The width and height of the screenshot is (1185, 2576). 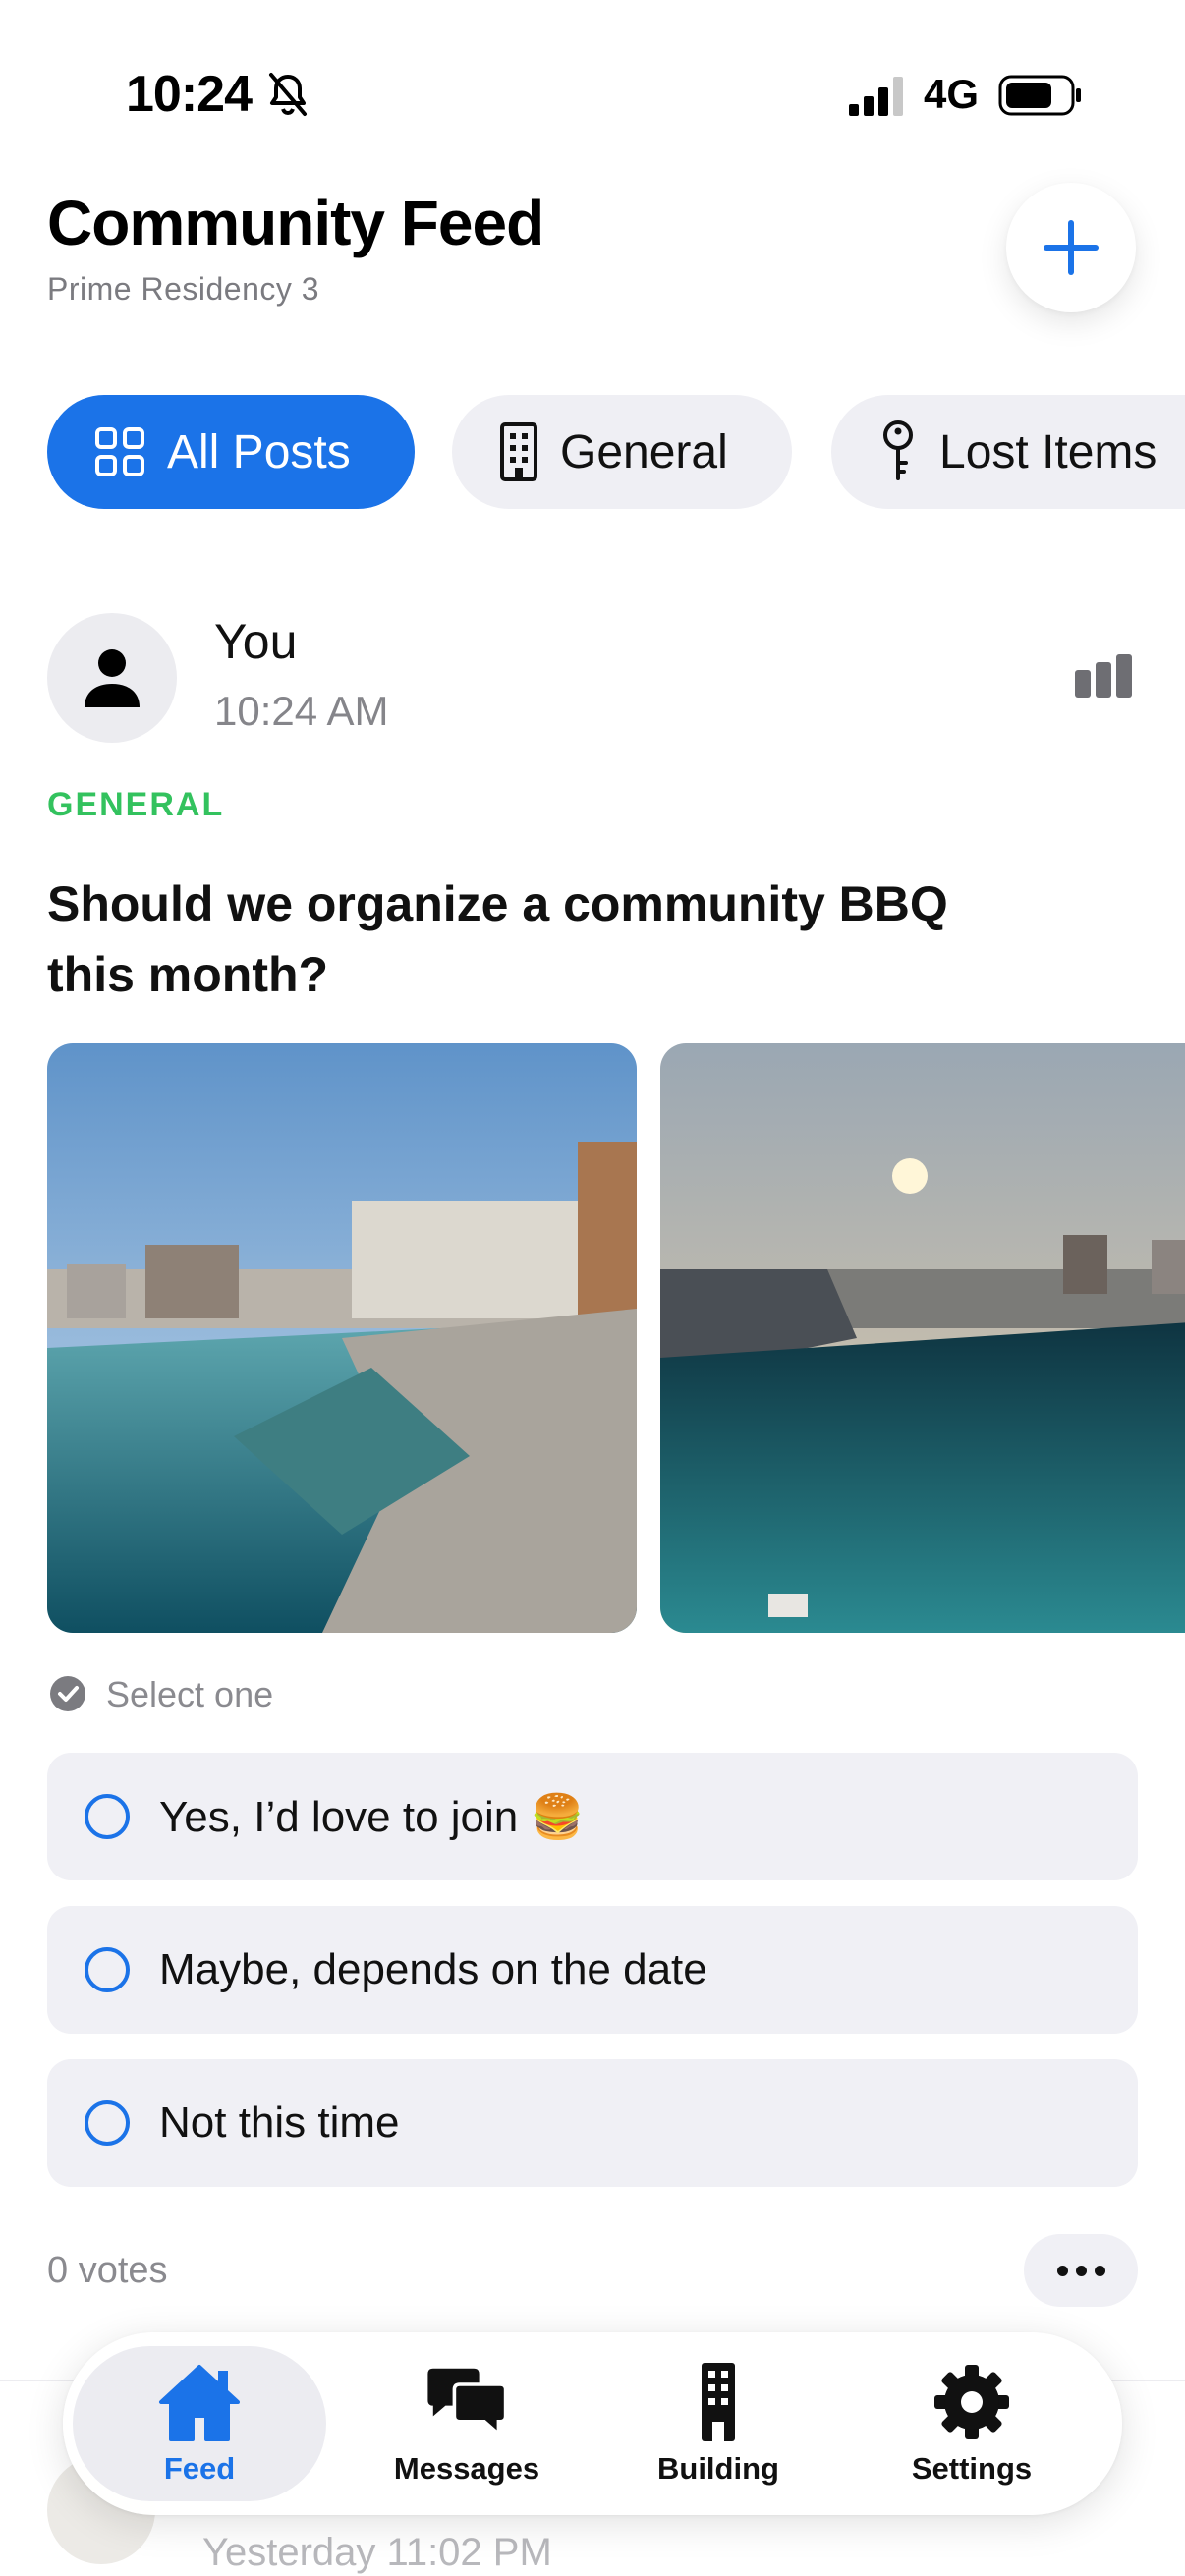 I want to click on key-icon, so click(x=898, y=450).